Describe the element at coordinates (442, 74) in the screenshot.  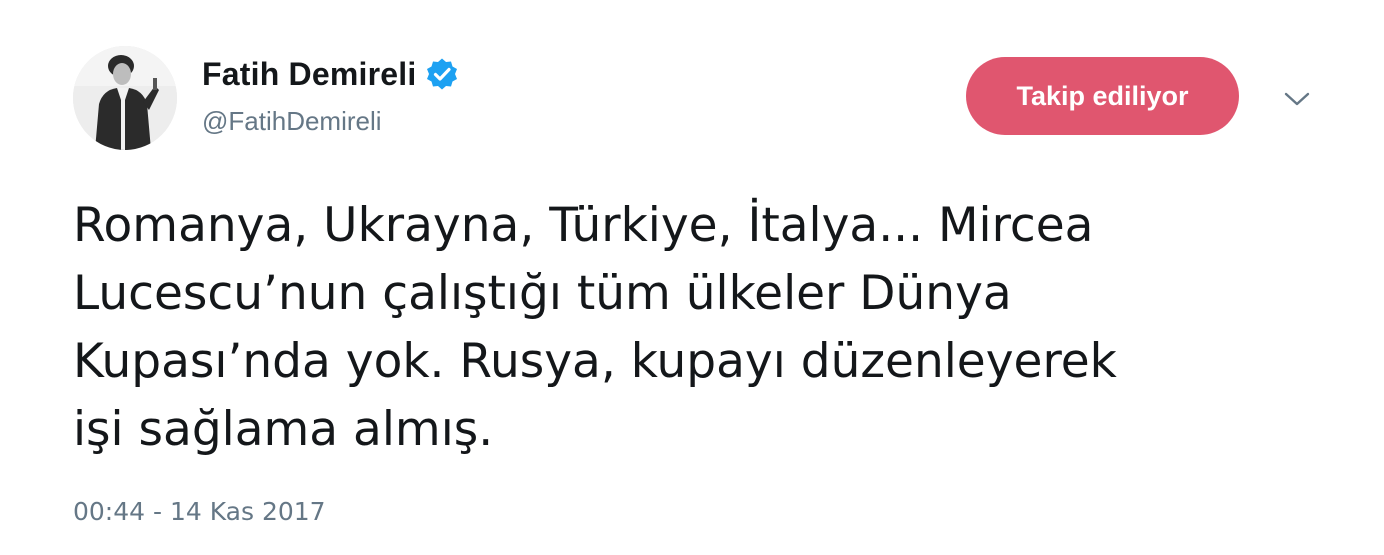
I see `verified-badge-icon` at that location.